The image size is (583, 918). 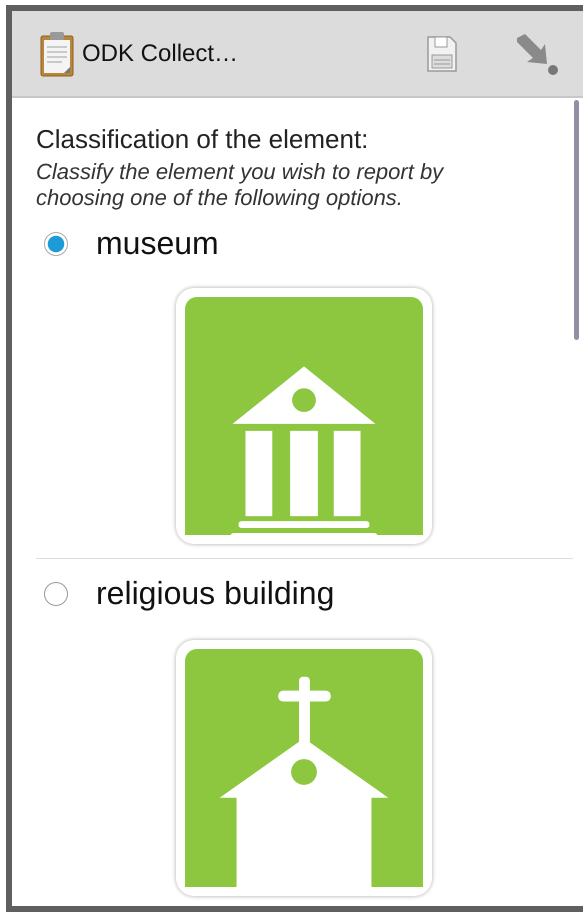 I want to click on clipboard-icon, so click(x=57, y=53).